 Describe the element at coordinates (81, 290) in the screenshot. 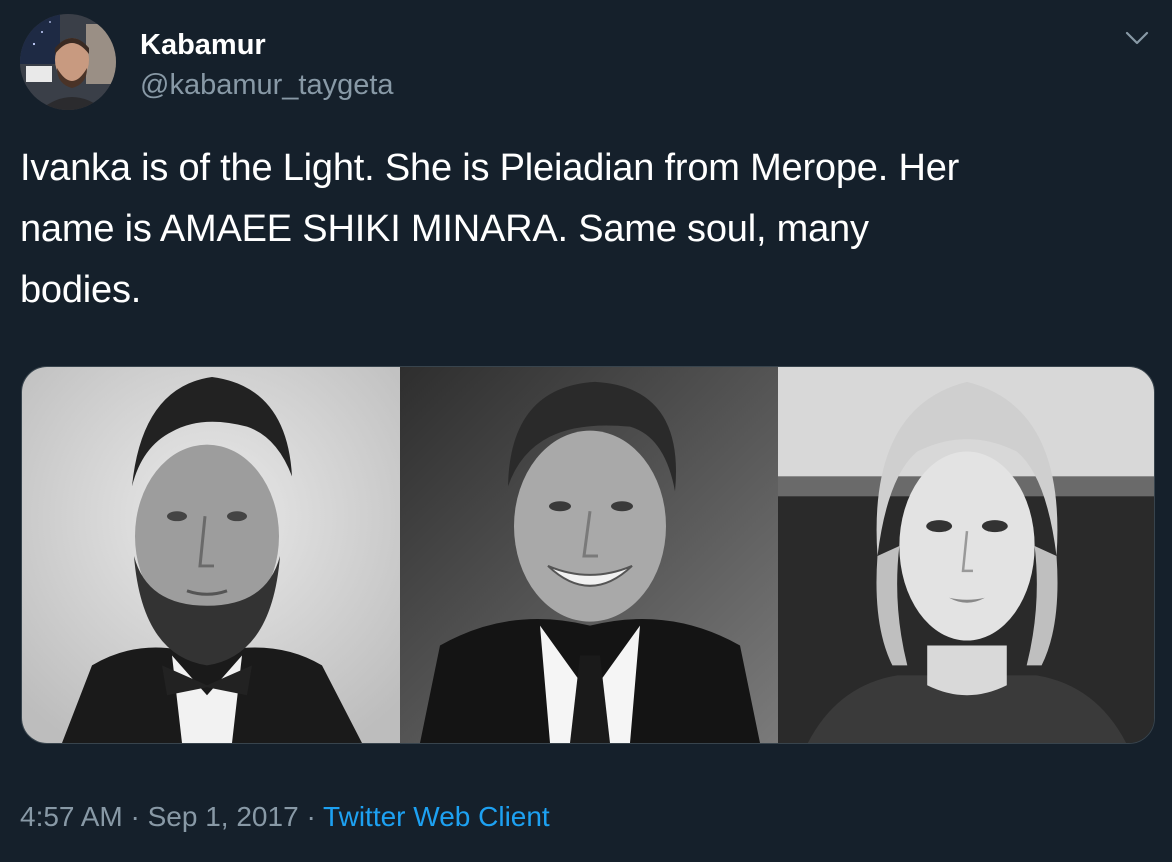

I see `tweet-text-line: bodies.` at that location.